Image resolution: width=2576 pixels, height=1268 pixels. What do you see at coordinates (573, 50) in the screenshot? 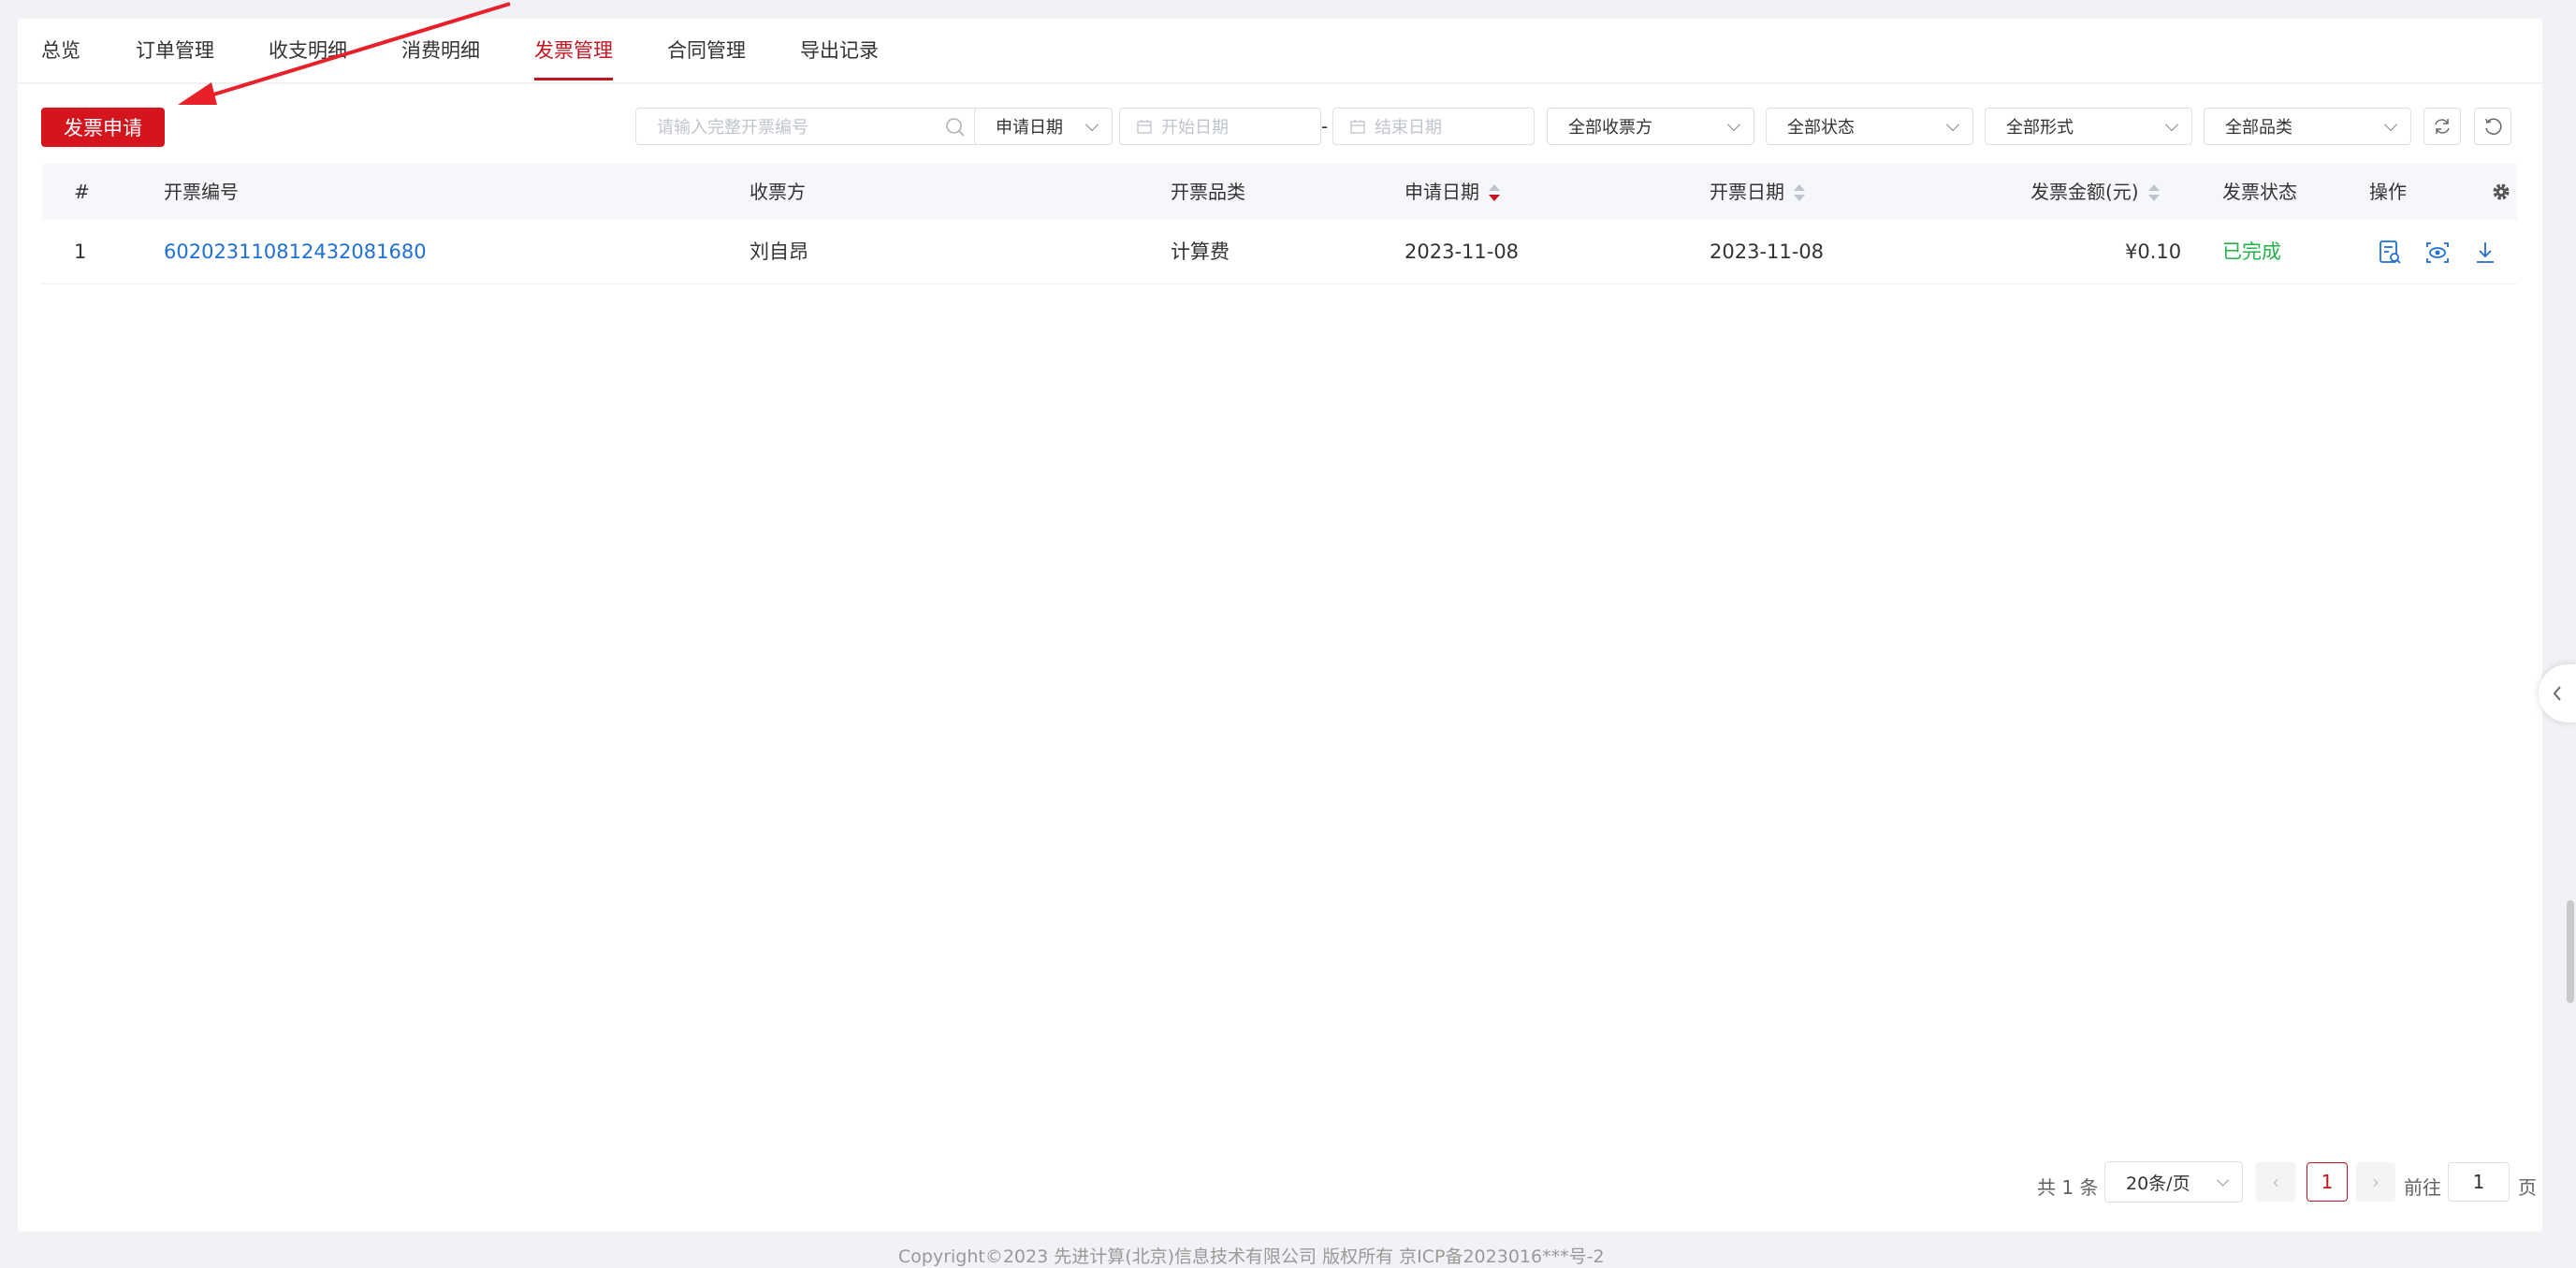
I see `tab-invoices: 发票管理` at bounding box center [573, 50].